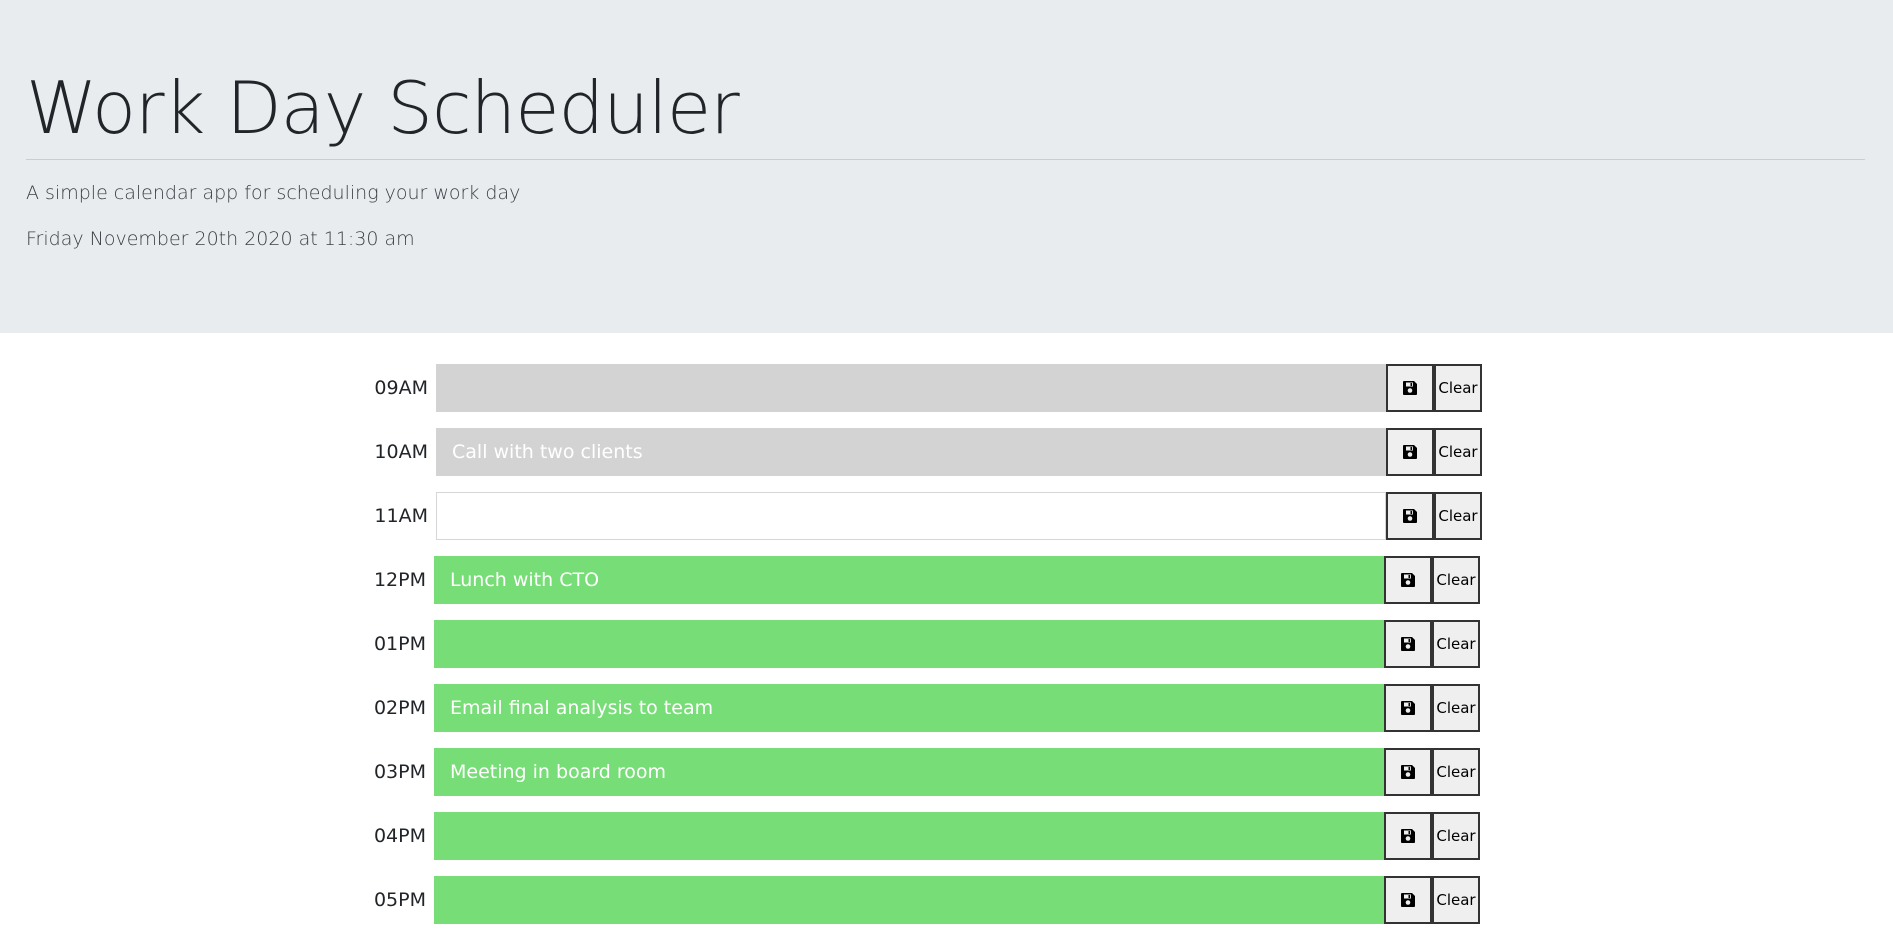 Image resolution: width=1893 pixels, height=929 pixels. What do you see at coordinates (911, 452) in the screenshot?
I see `task-input: Call with two clients` at bounding box center [911, 452].